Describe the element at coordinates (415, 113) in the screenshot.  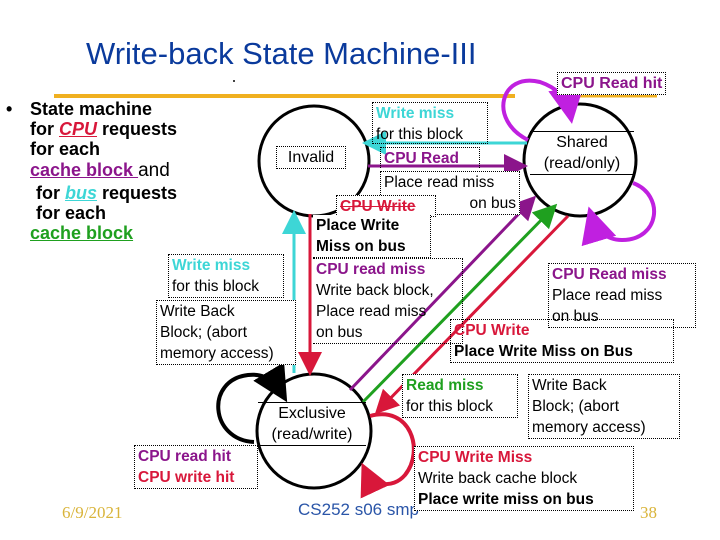
I see `write-miss-event-text: Write miss` at that location.